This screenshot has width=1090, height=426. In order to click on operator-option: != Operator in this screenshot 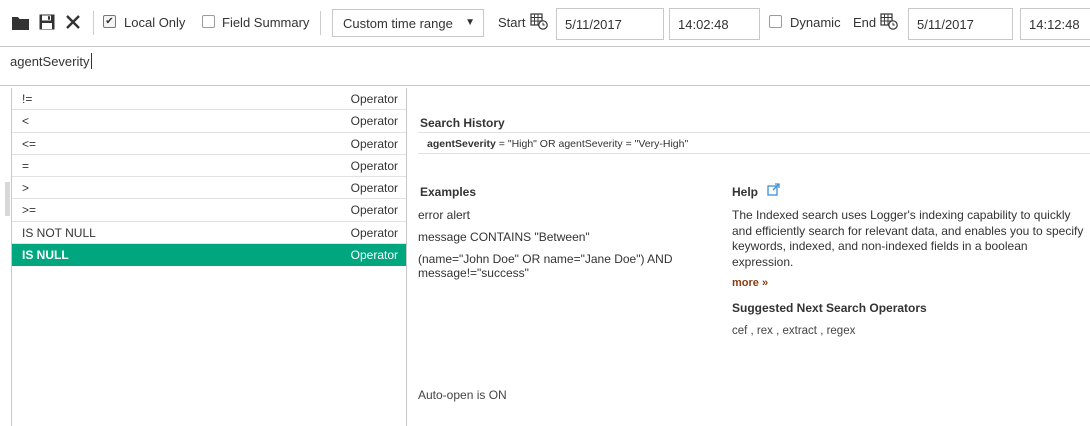, I will do `click(209, 99)`.